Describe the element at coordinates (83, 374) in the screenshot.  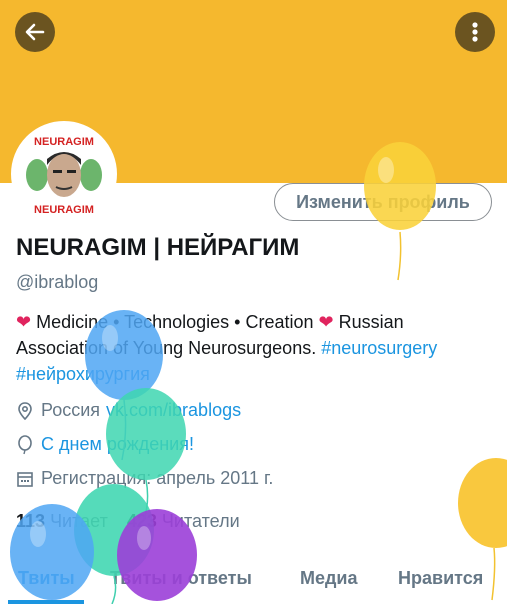
I see `hashtag-link: #нейрохирургия` at that location.